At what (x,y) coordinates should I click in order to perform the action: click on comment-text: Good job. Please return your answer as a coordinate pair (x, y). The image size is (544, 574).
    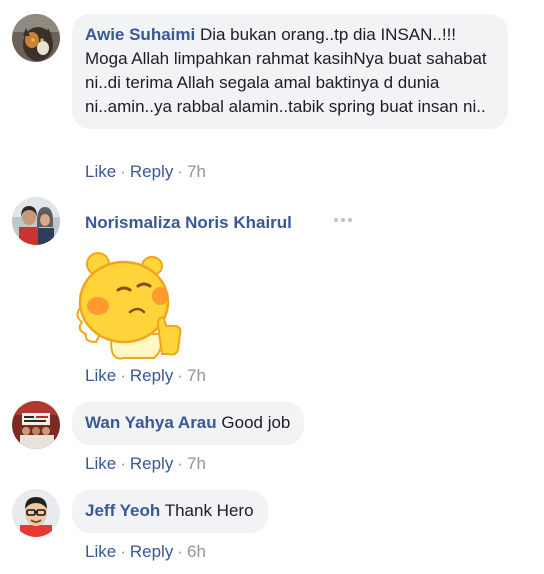
    Looking at the image, I should click on (256, 422).